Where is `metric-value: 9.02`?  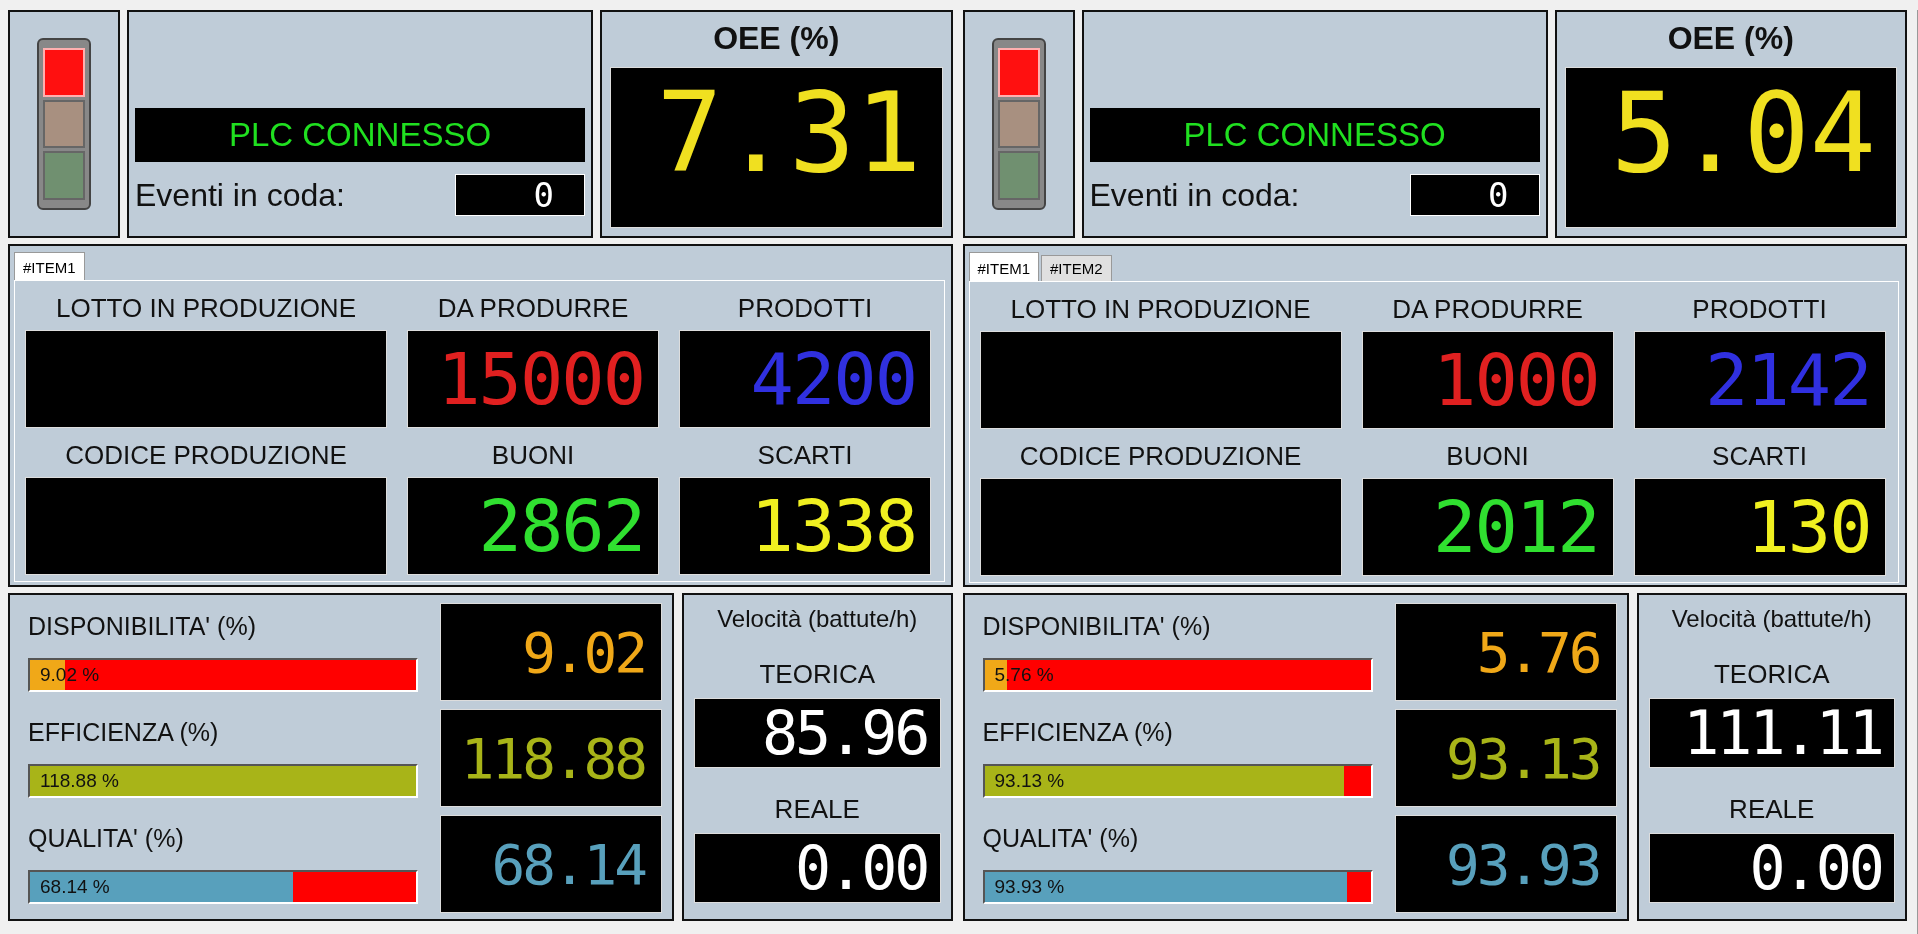
metric-value: 9.02 is located at coordinates (583, 652).